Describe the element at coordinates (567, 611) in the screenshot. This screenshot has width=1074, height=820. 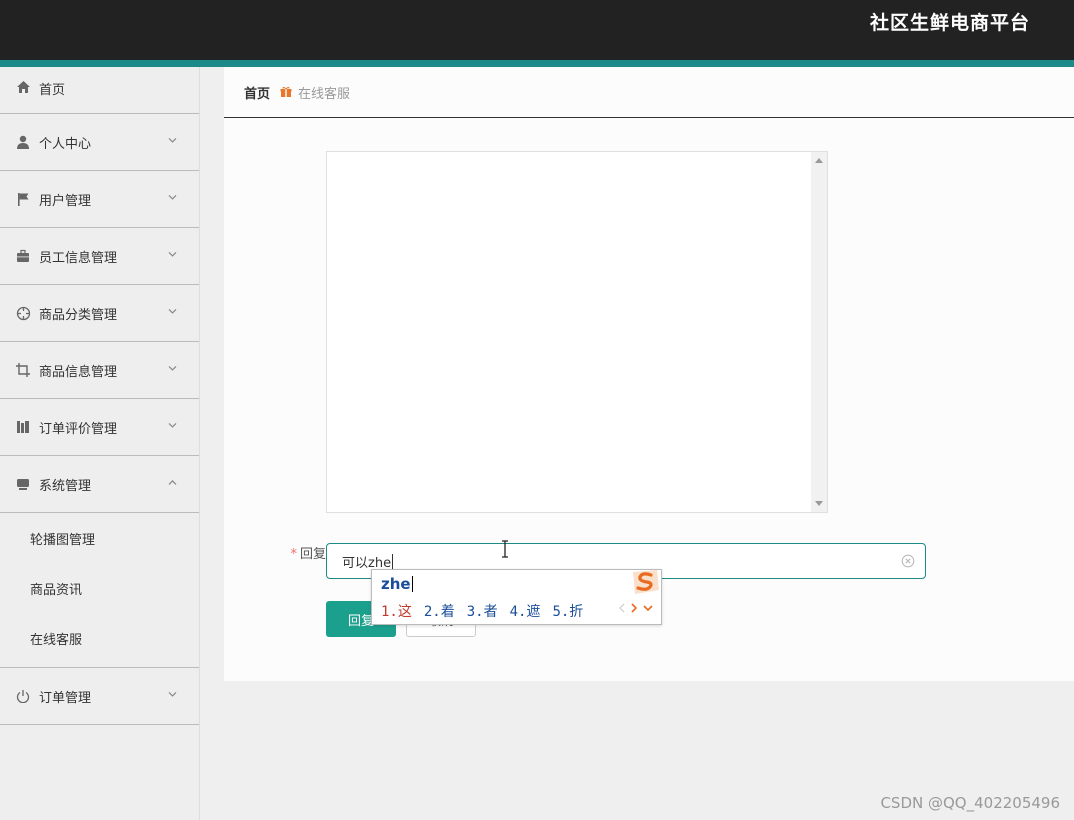
I see `ime-candidate: 5.折` at that location.